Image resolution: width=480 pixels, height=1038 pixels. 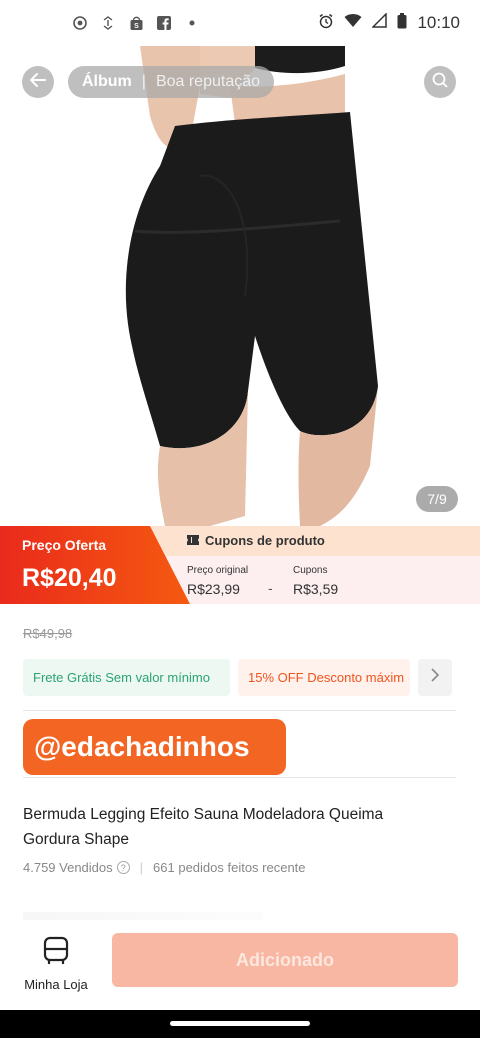 What do you see at coordinates (107, 82) in the screenshot?
I see `tab-album: Álbum` at bounding box center [107, 82].